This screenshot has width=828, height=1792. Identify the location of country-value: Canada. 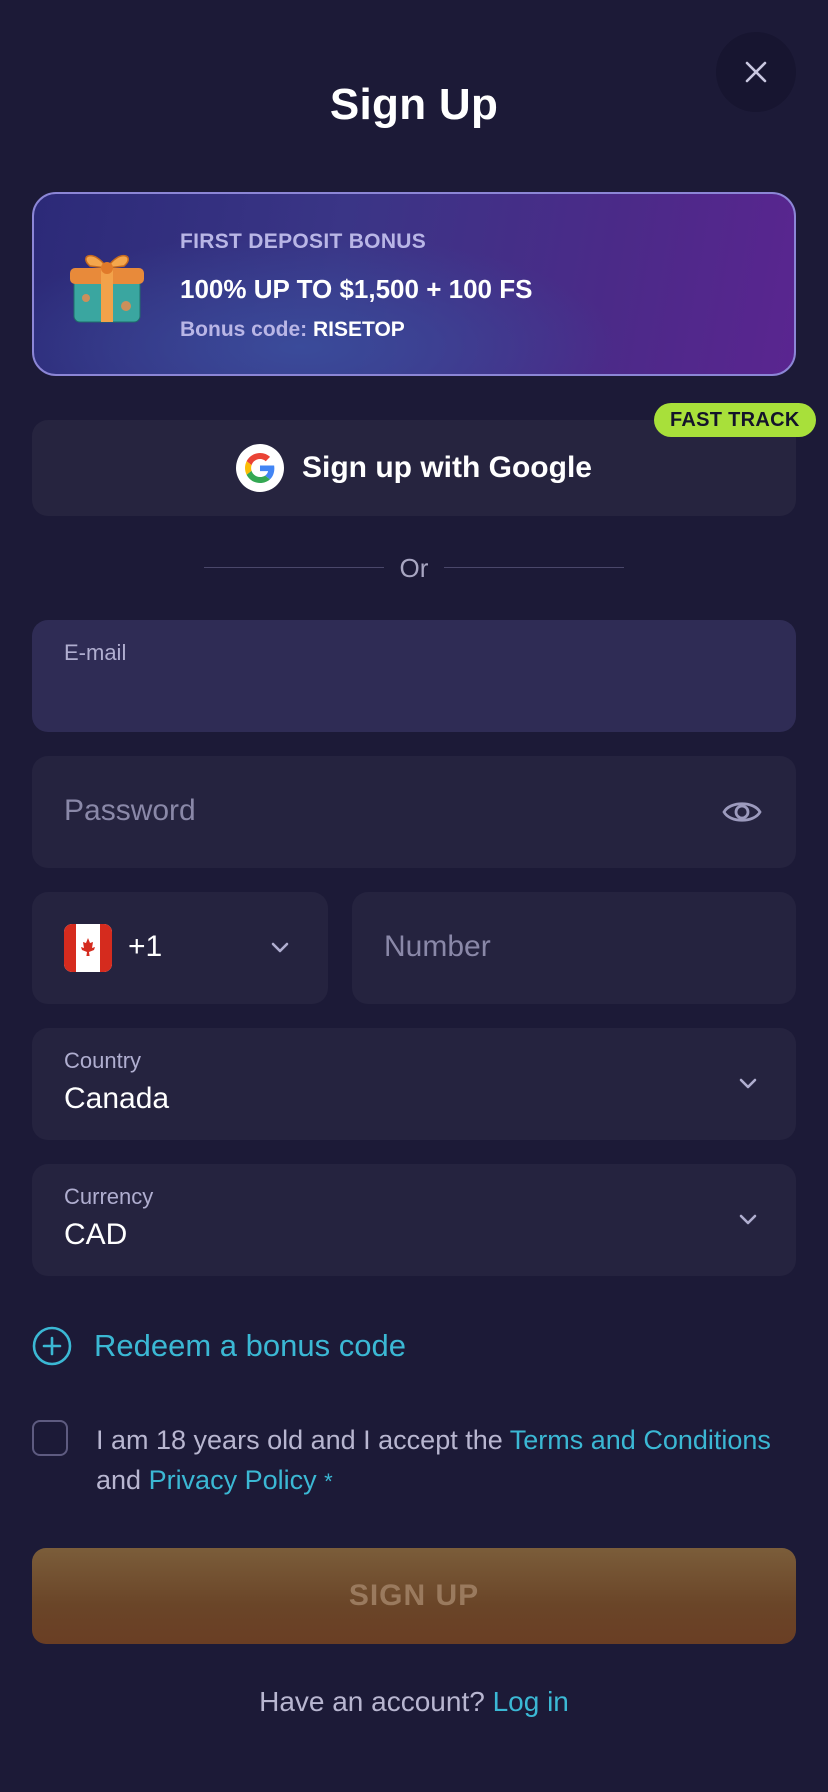
(117, 1098).